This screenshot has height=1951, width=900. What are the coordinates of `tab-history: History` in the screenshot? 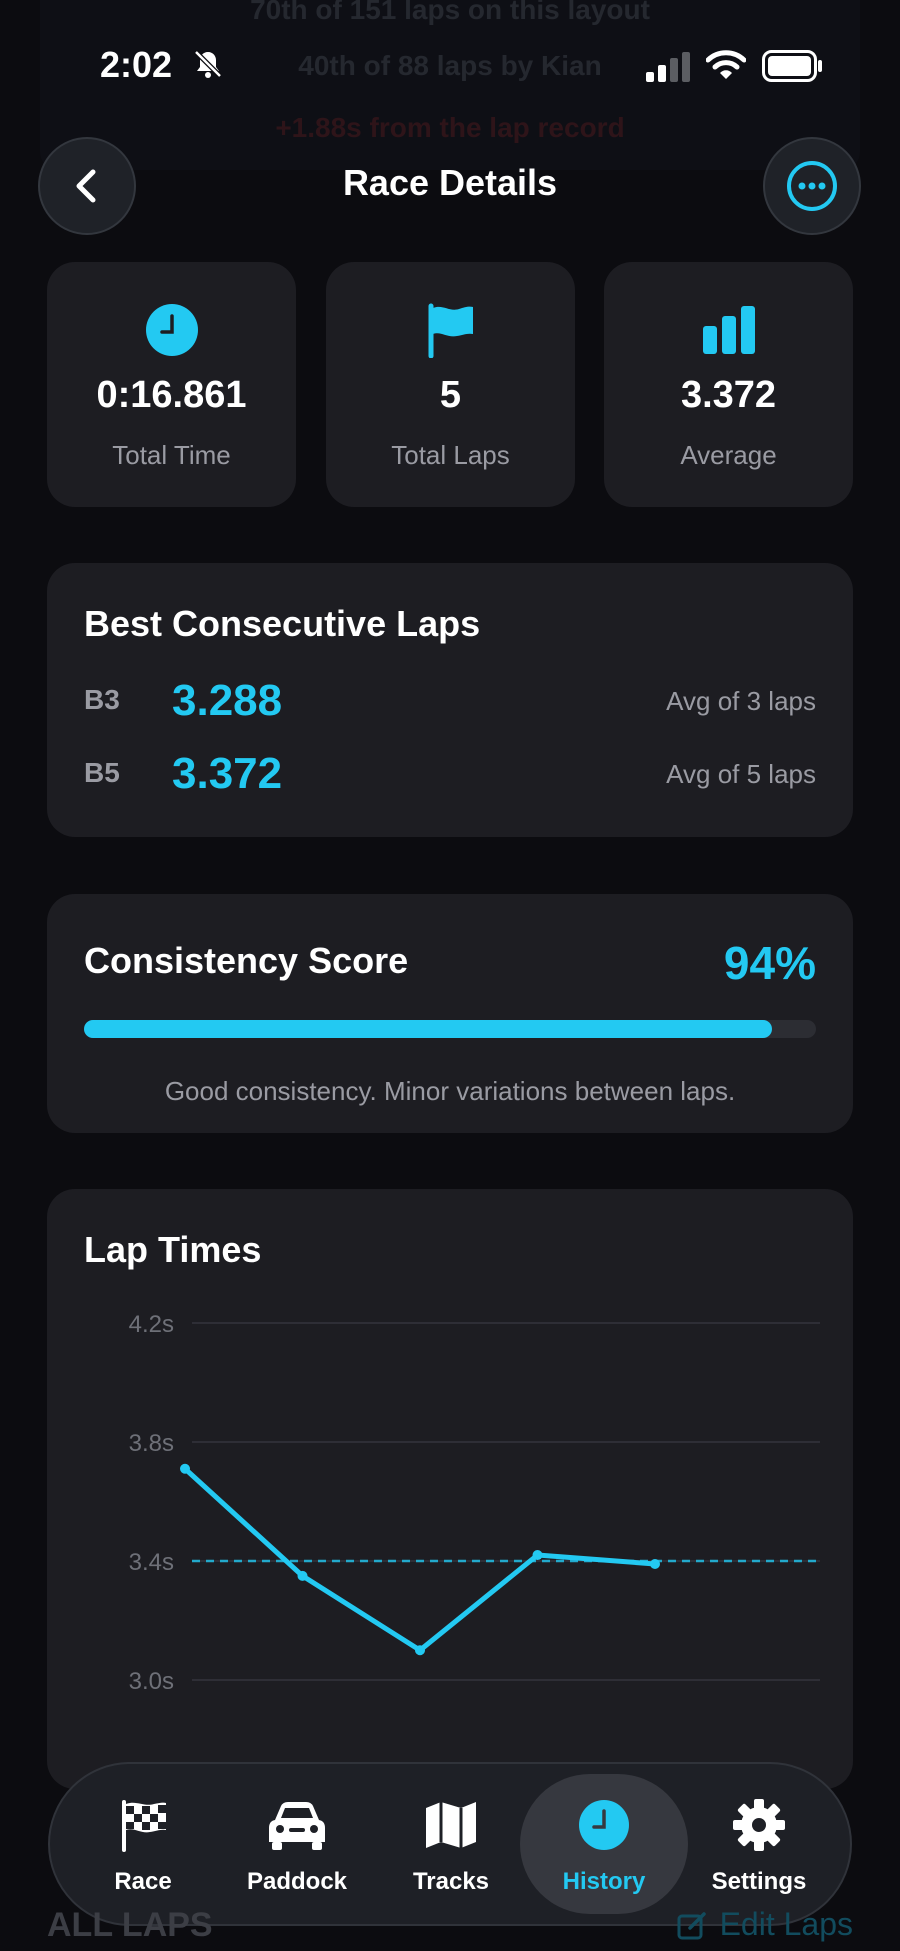 It's located at (604, 1844).